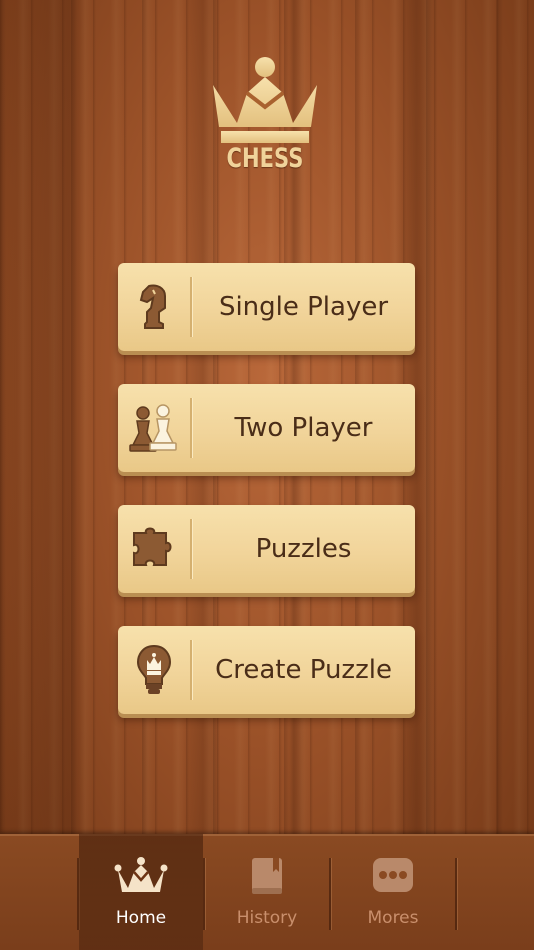 This screenshot has height=950, width=534. What do you see at coordinates (141, 918) in the screenshot?
I see `tab-home-label: Home` at bounding box center [141, 918].